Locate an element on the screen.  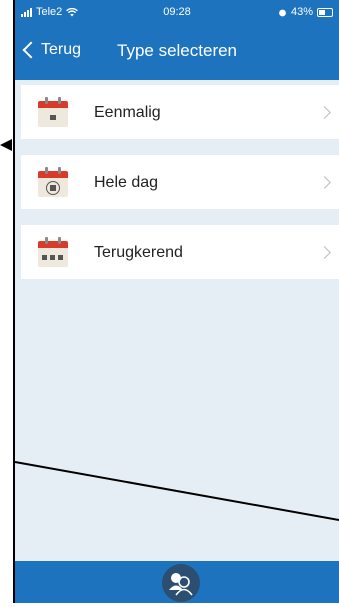
annotation-line is located at coordinates (176, 491).